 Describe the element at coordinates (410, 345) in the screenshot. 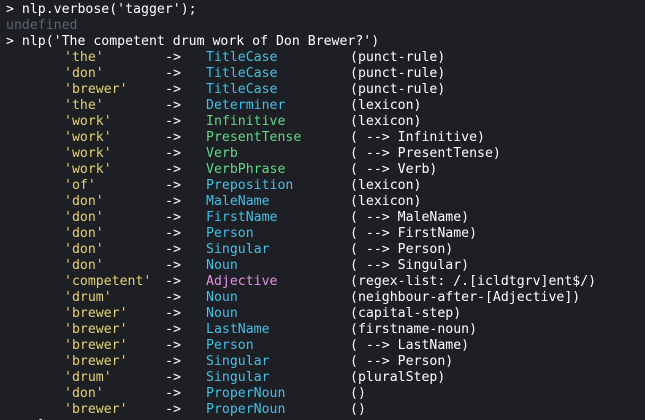

I see `tag-reason: ( --> LastName)` at that location.